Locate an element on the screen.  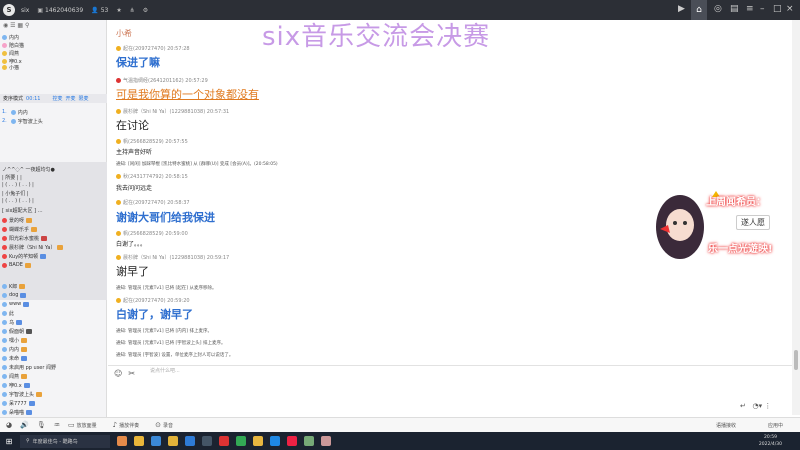
mixer-icon: ♒ is located at coordinates (58, 425).